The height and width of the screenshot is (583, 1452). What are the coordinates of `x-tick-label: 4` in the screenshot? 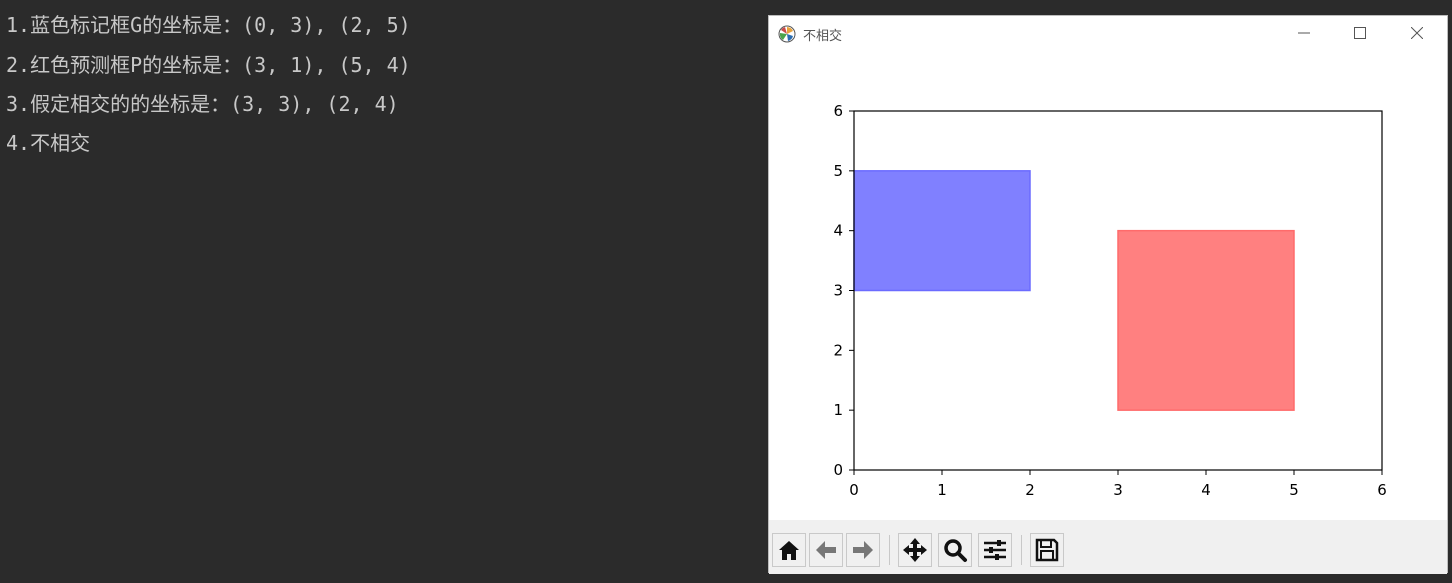 It's located at (1206, 490).